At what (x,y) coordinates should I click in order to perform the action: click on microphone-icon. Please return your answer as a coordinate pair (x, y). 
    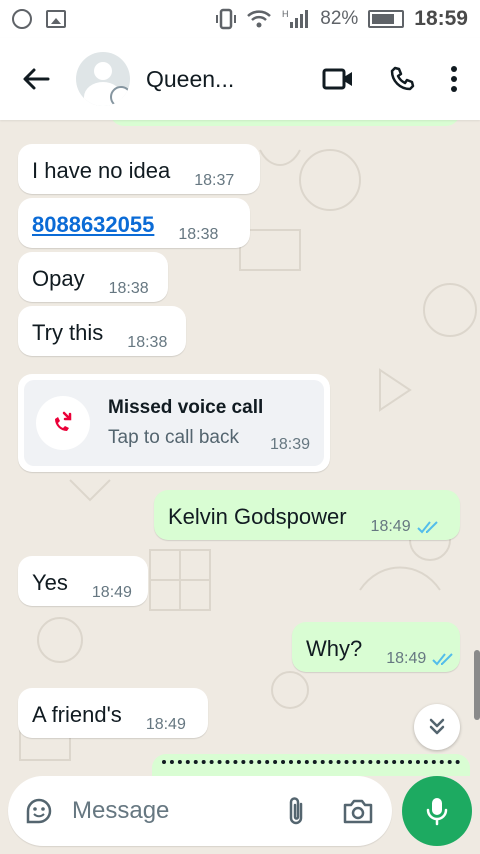
    Looking at the image, I should click on (437, 812).